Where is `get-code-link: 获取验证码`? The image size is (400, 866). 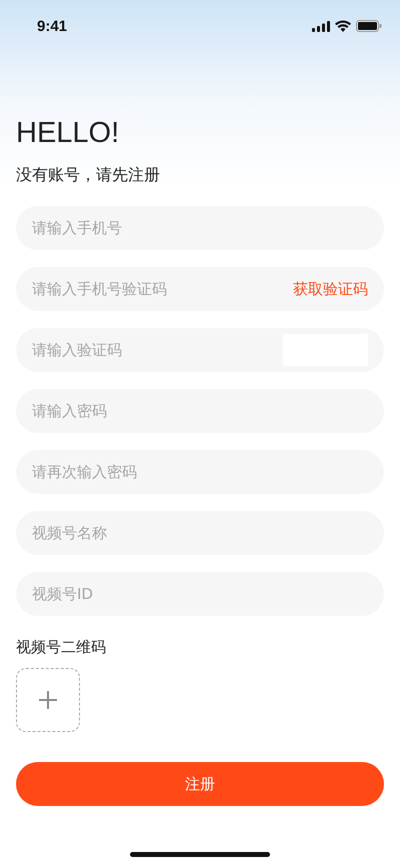 get-code-link: 获取验证码 is located at coordinates (330, 289).